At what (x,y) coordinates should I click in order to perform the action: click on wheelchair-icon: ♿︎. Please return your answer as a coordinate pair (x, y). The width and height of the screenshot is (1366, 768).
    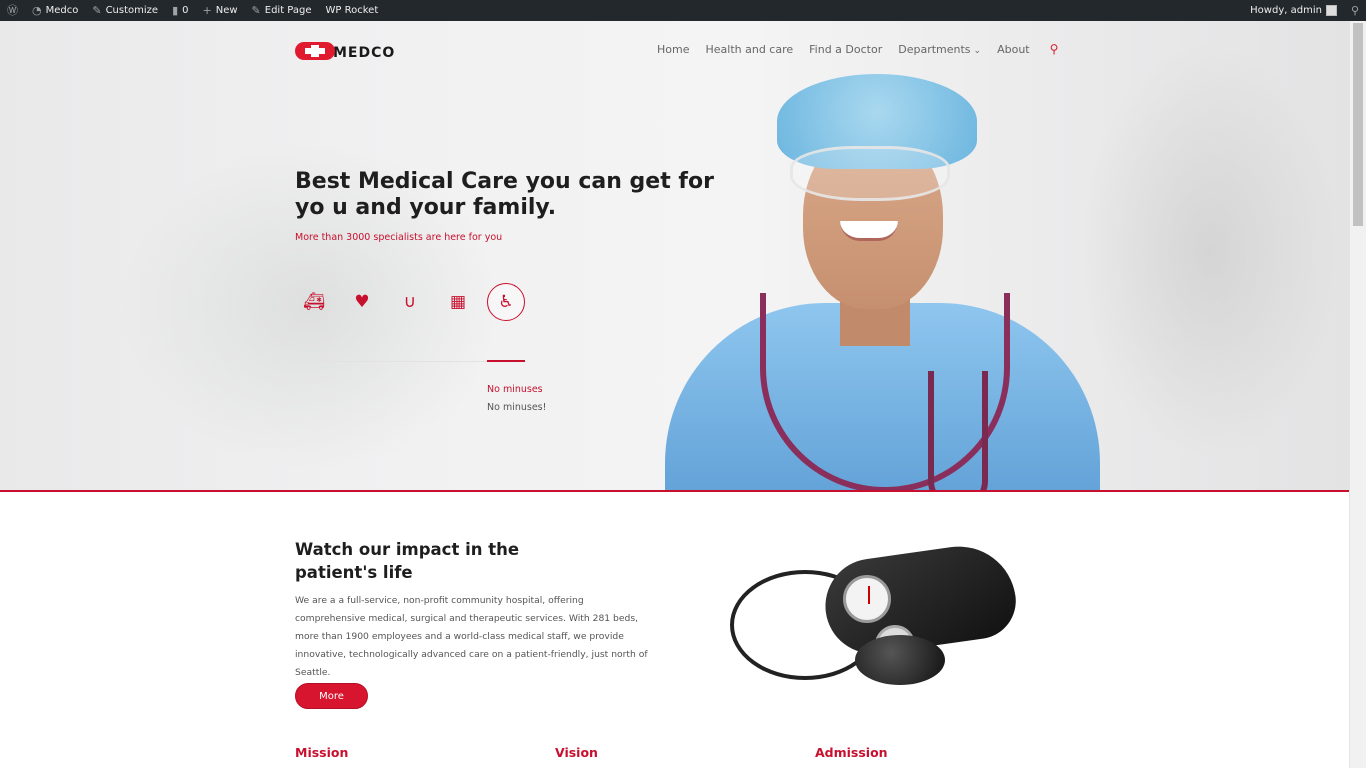
    Looking at the image, I should click on (506, 302).